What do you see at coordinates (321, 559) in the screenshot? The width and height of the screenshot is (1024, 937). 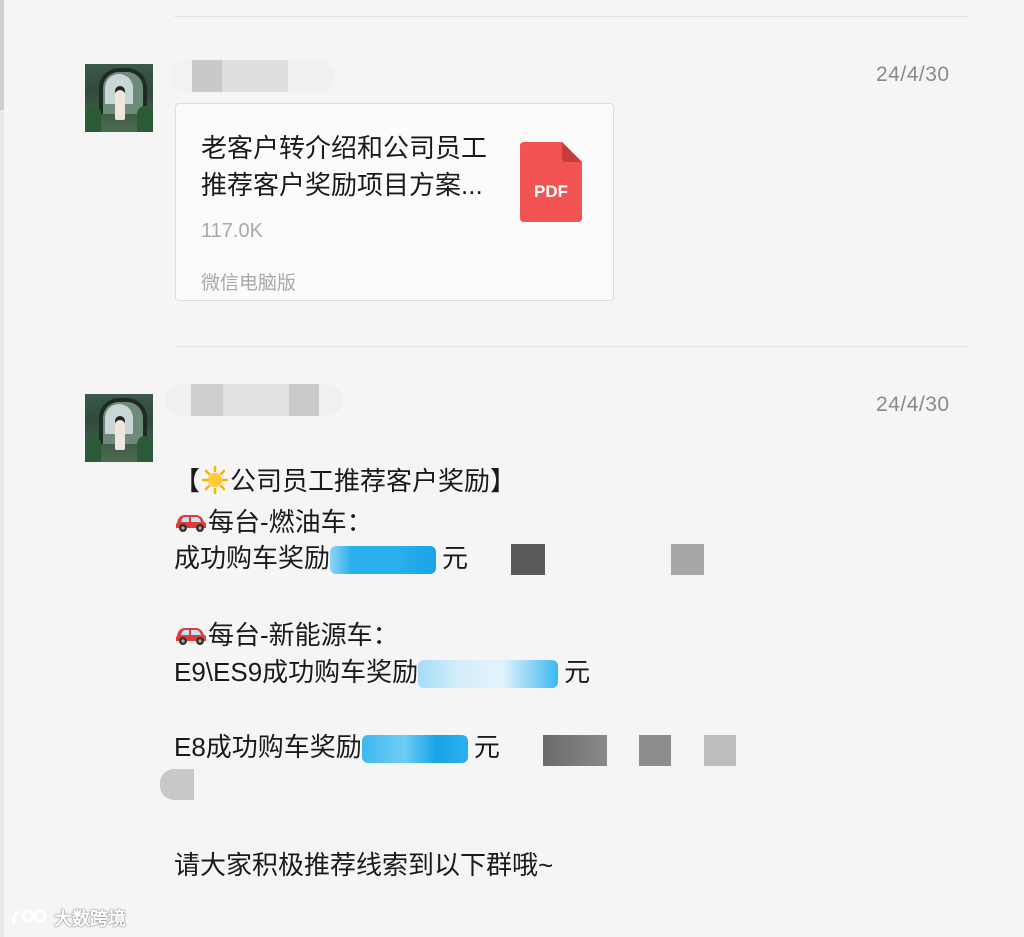 I see `fuel-reward-line: 成功购车奖励元` at bounding box center [321, 559].